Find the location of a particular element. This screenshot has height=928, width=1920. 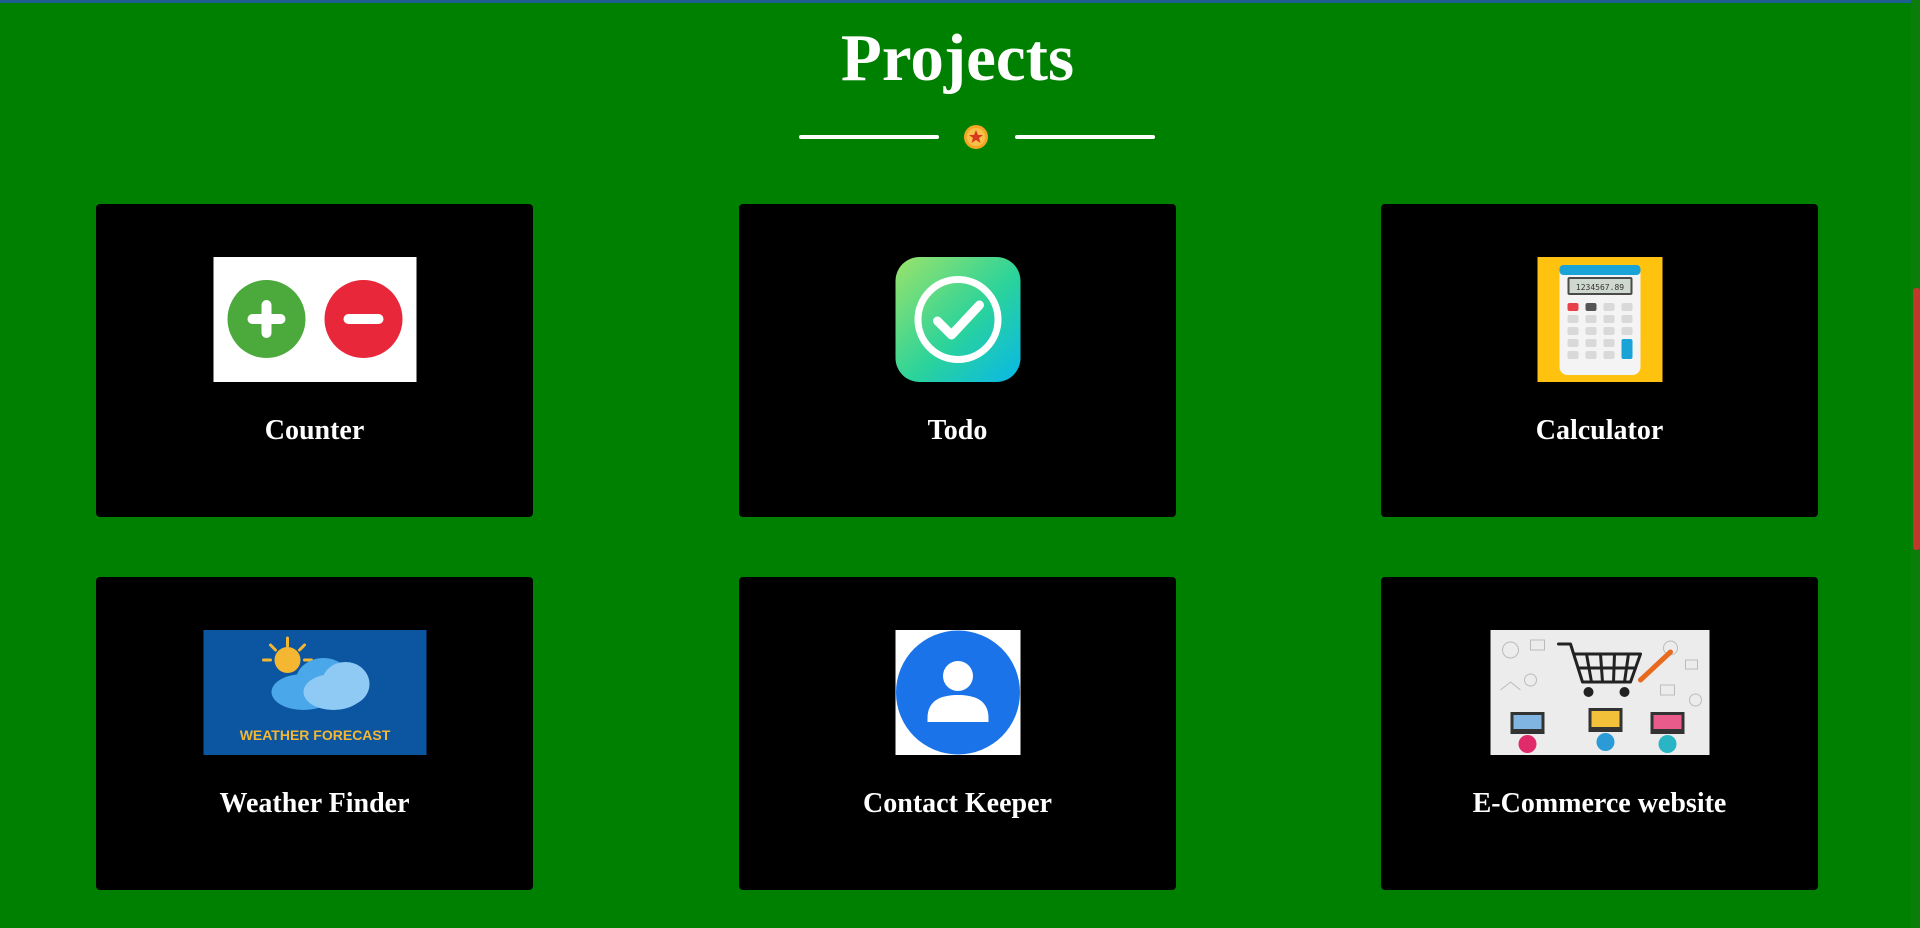

vertical-scrollbar is located at coordinates (1915, 464).